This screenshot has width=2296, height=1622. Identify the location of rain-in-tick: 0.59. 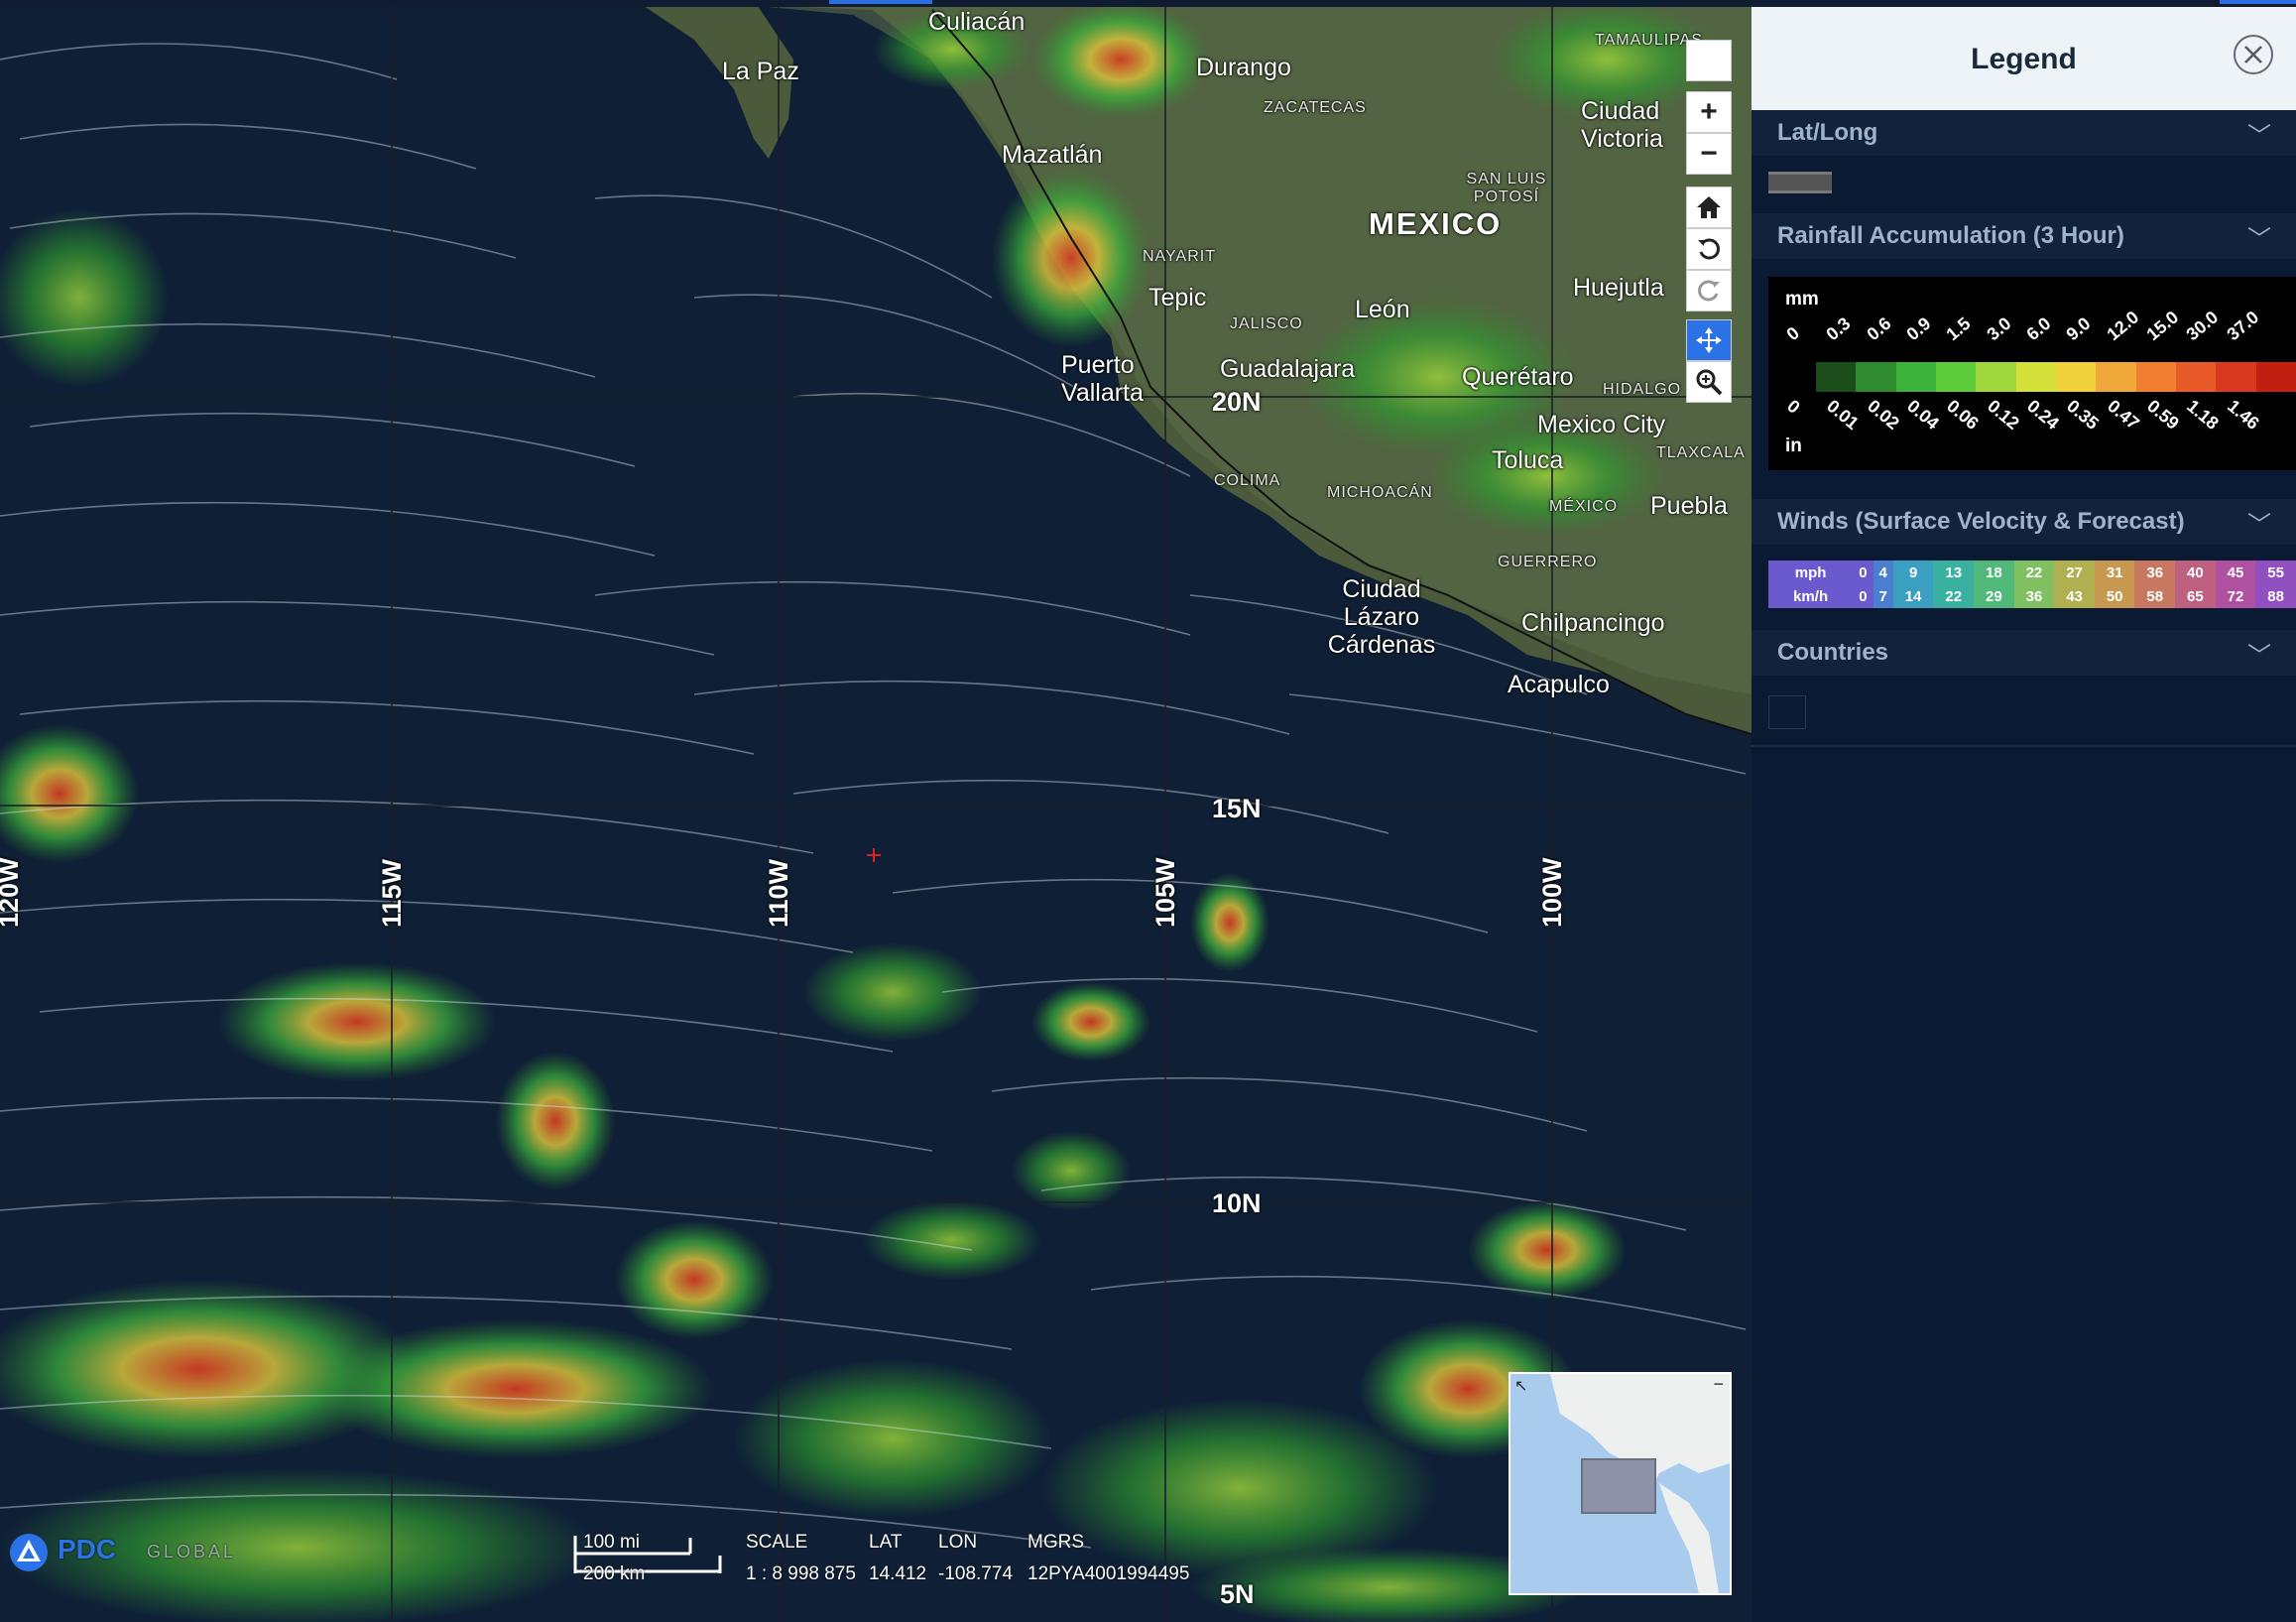
(2163, 415).